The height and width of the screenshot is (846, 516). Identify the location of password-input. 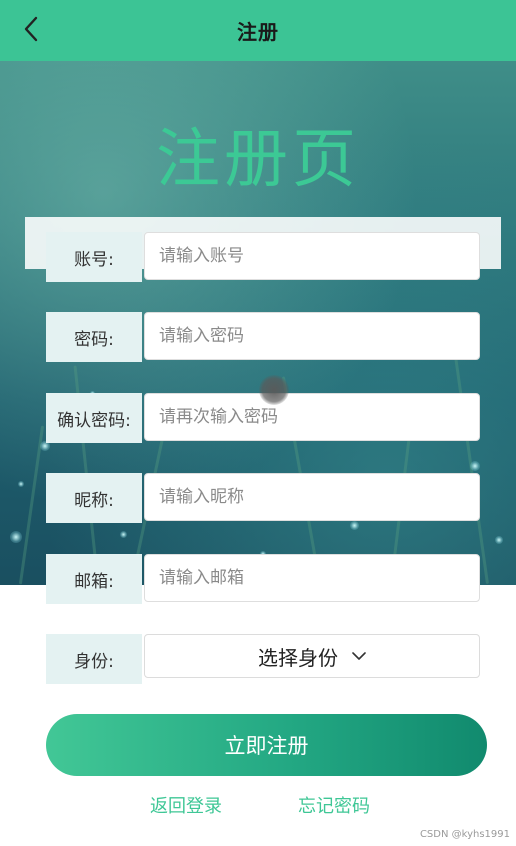
(312, 336).